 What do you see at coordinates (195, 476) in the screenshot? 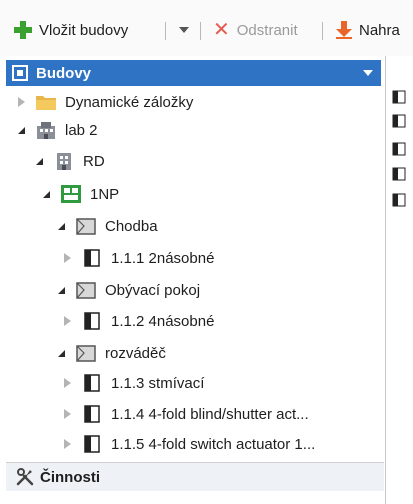
I see `activities-panel-header: Činnosti` at bounding box center [195, 476].